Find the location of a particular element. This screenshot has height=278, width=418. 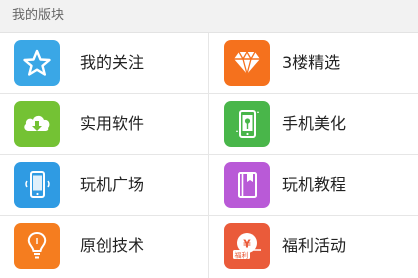

tile-my-follow: 我的关注 is located at coordinates (104, 63).